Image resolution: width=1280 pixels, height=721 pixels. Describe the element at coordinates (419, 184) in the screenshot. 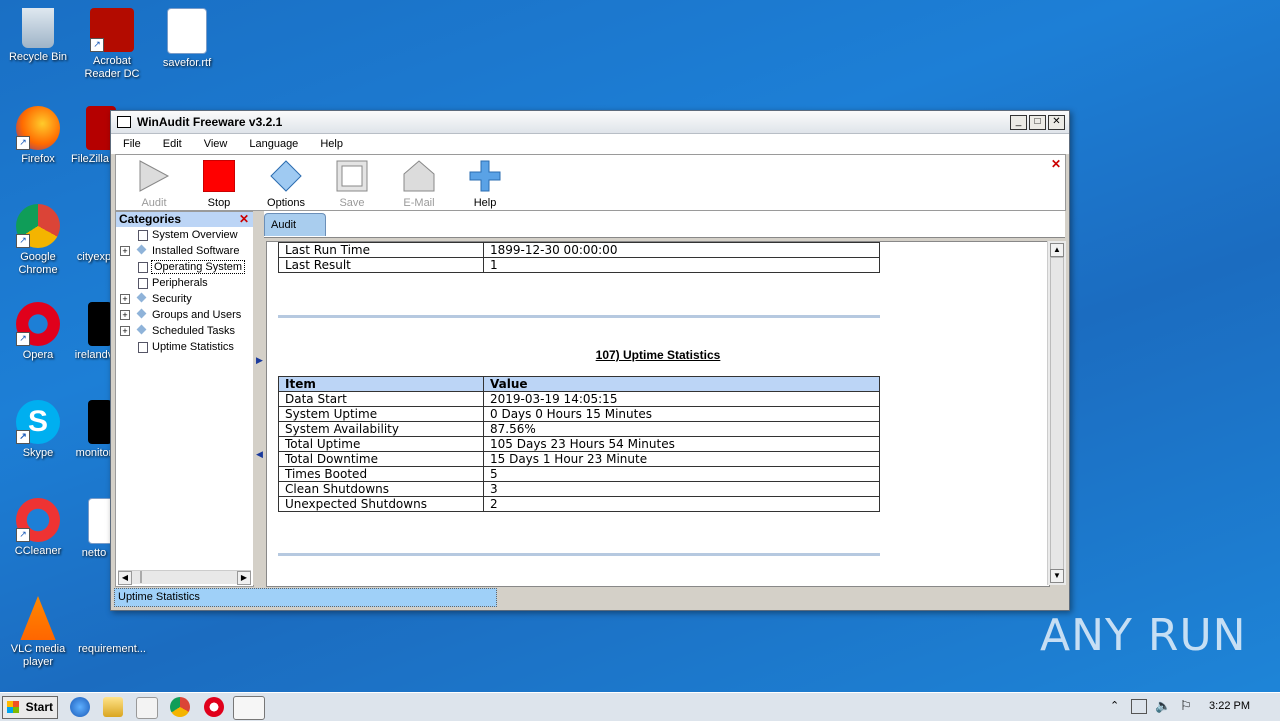

I see `email-button: E-Mail` at that location.